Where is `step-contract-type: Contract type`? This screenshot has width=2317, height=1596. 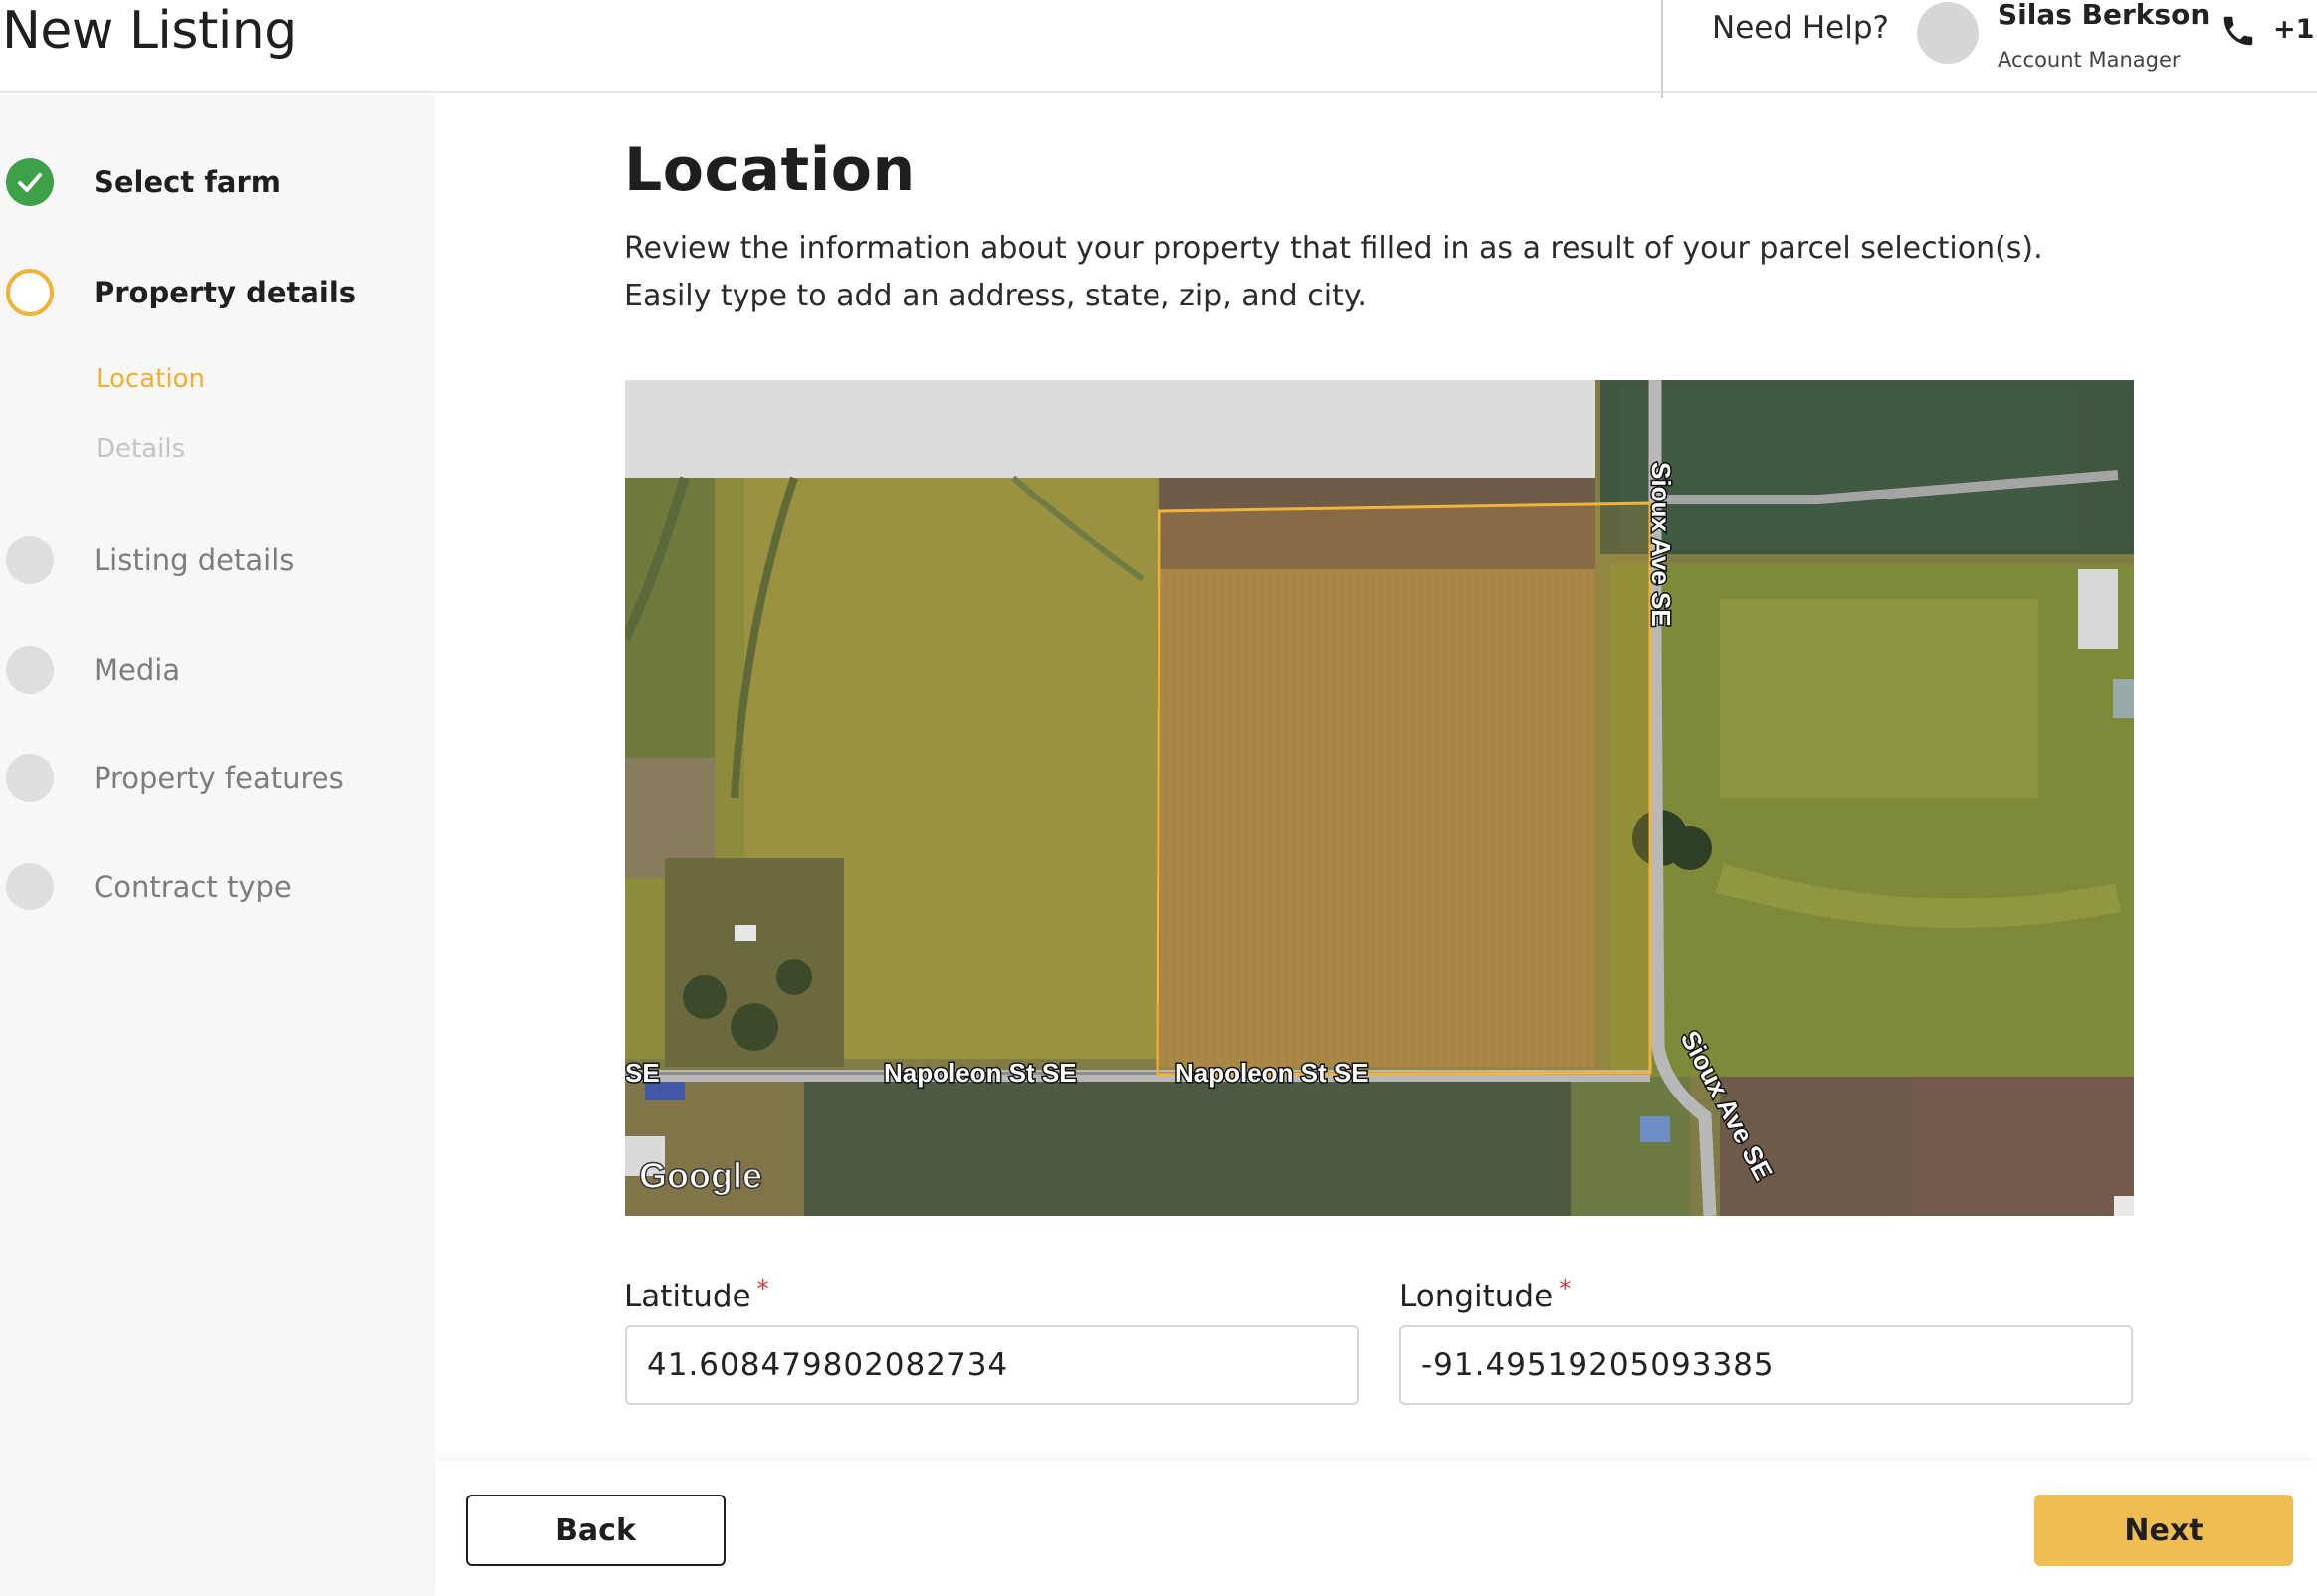 step-contract-type: Contract type is located at coordinates (218, 887).